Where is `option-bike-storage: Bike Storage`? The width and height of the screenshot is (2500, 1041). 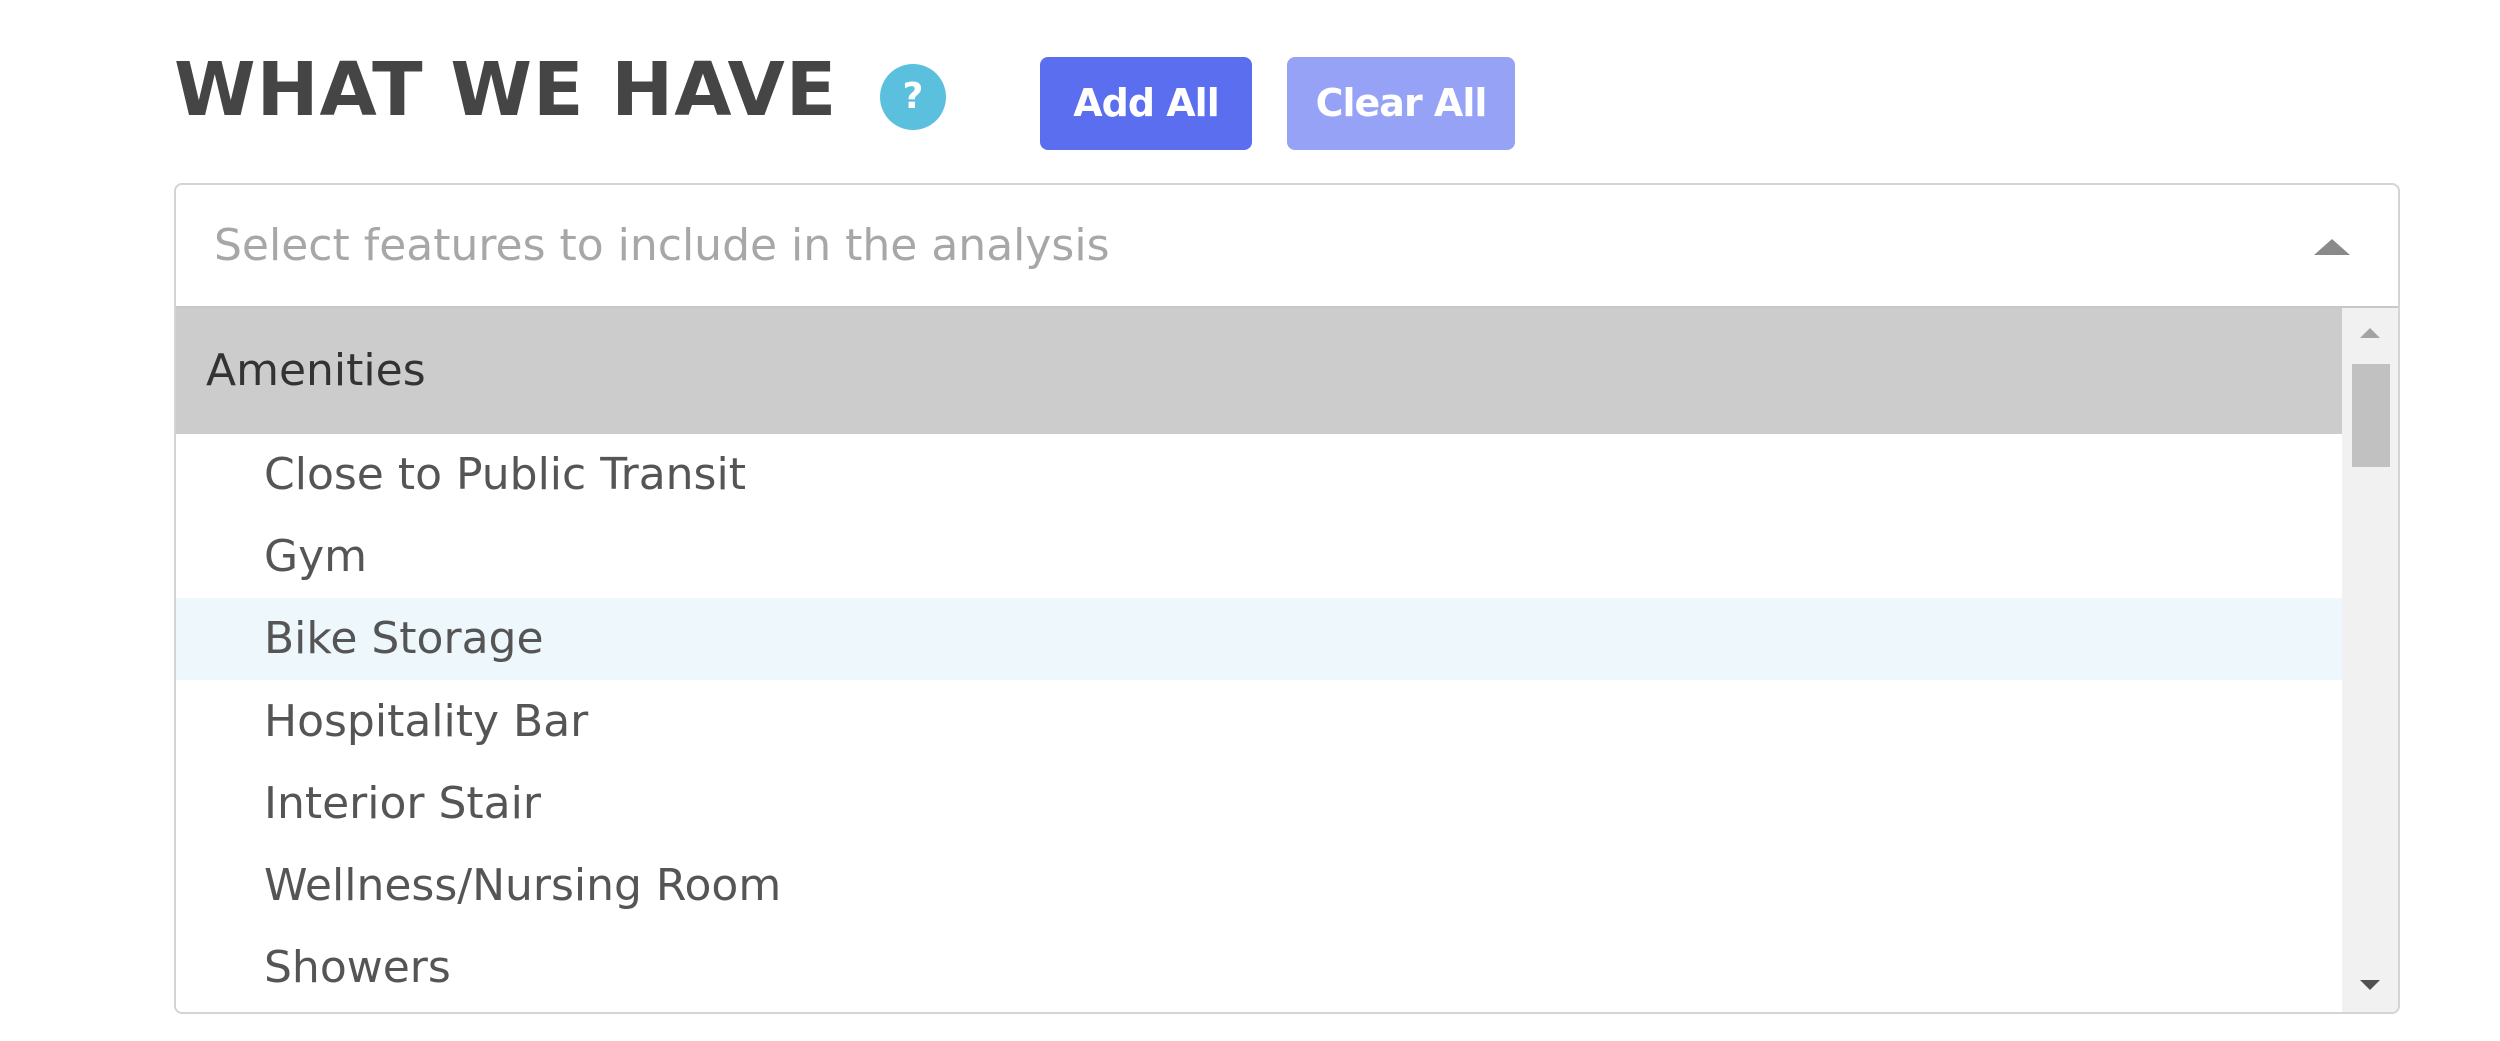 option-bike-storage: Bike Storage is located at coordinates (1259, 639).